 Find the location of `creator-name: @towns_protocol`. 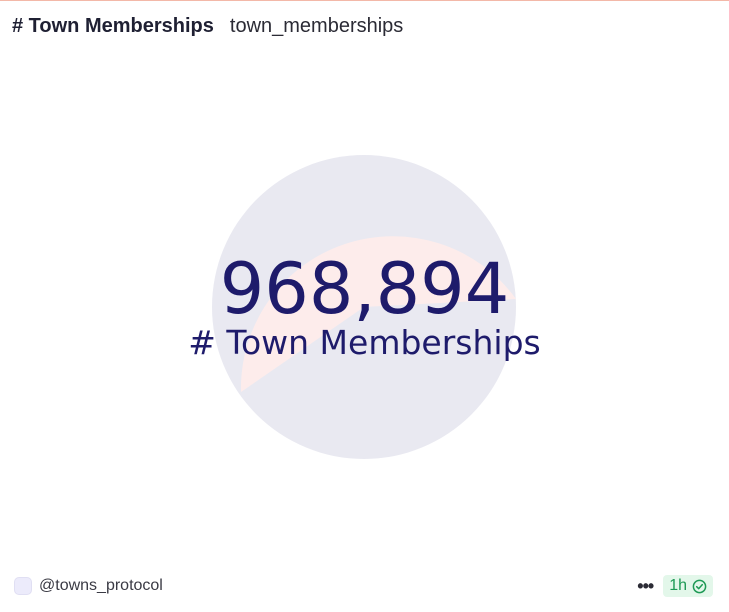

creator-name: @towns_protocol is located at coordinates (101, 586).